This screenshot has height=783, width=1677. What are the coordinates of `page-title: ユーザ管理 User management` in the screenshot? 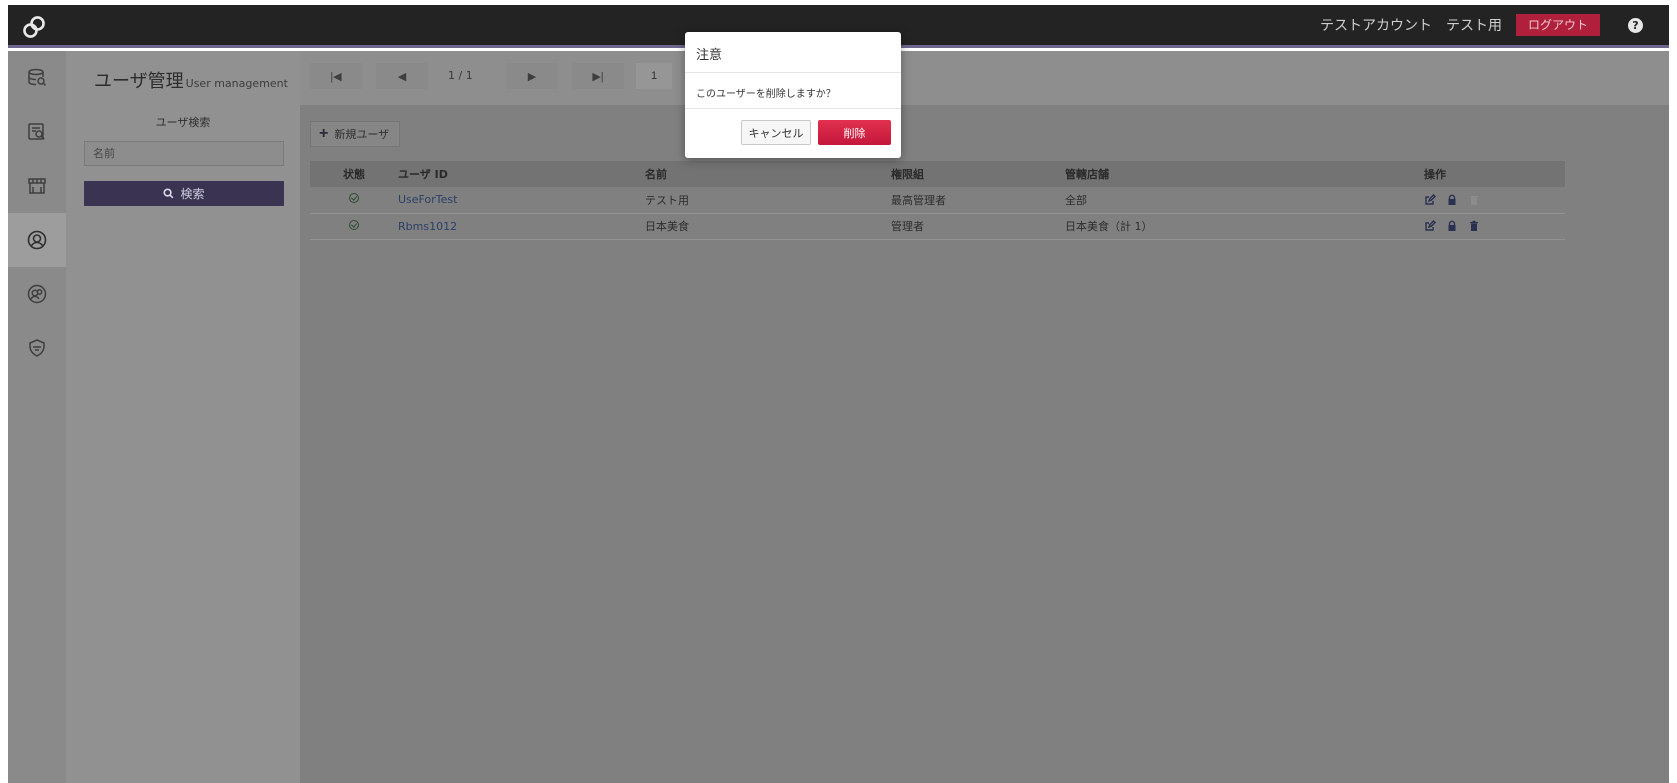 It's located at (191, 80).